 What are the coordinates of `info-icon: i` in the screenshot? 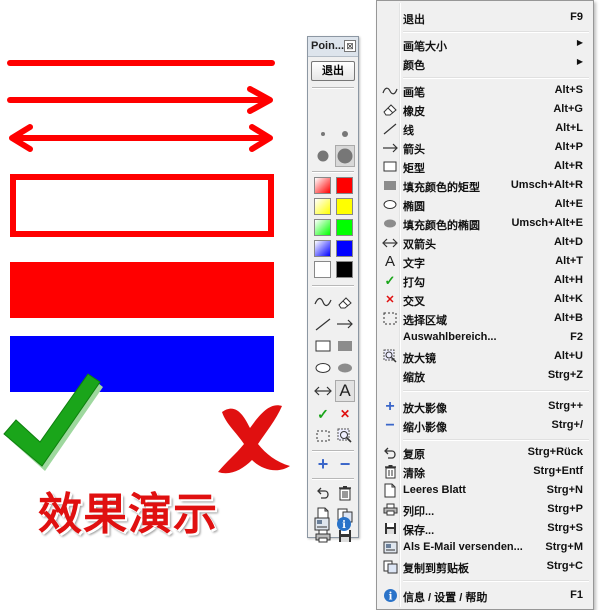 It's located at (344, 524).